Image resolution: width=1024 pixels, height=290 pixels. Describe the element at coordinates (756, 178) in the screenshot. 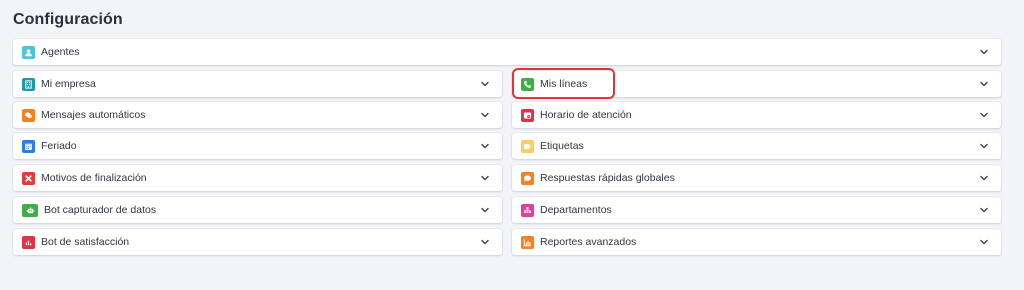

I see `accordion-respuestas-rapidas: Respuestas rápidas globales` at that location.